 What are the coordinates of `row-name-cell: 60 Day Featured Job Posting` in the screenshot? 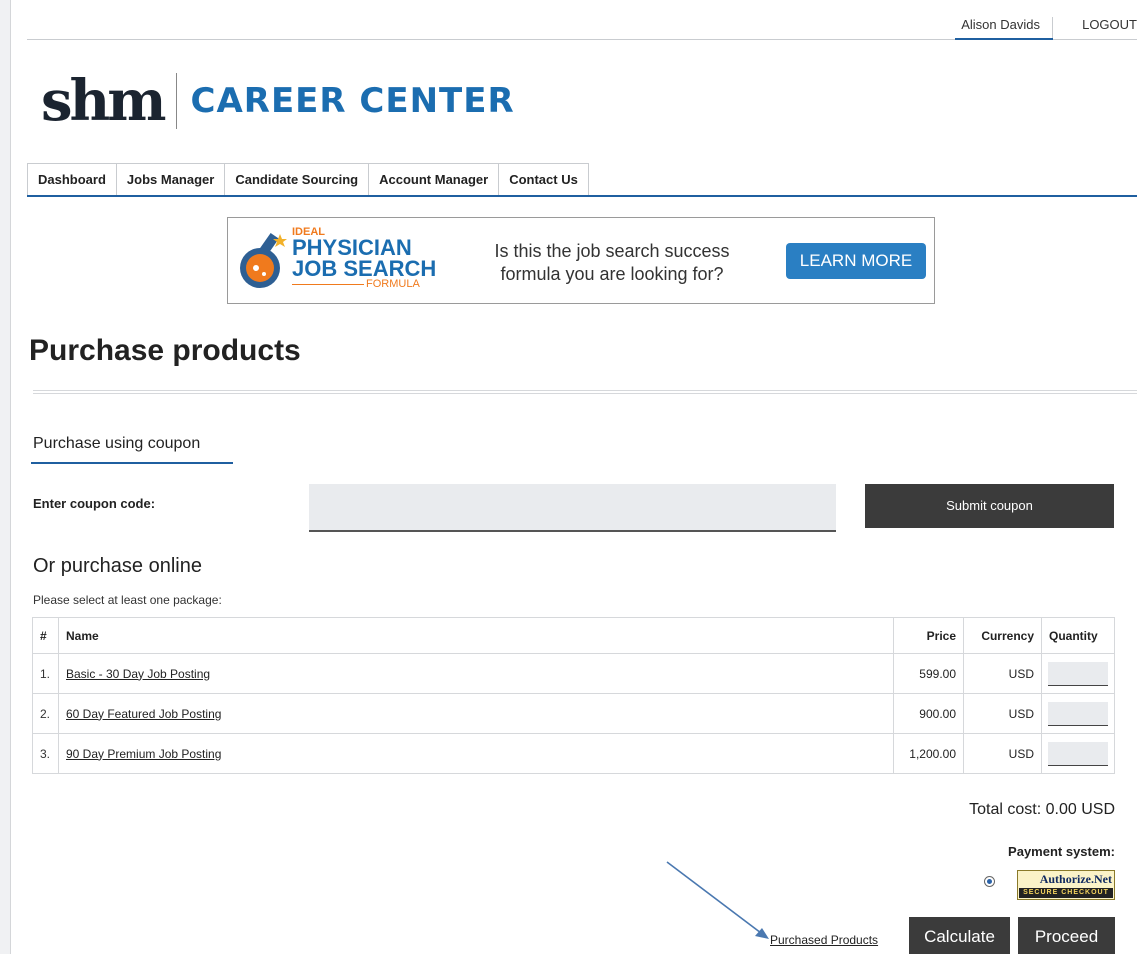 It's located at (476, 713).